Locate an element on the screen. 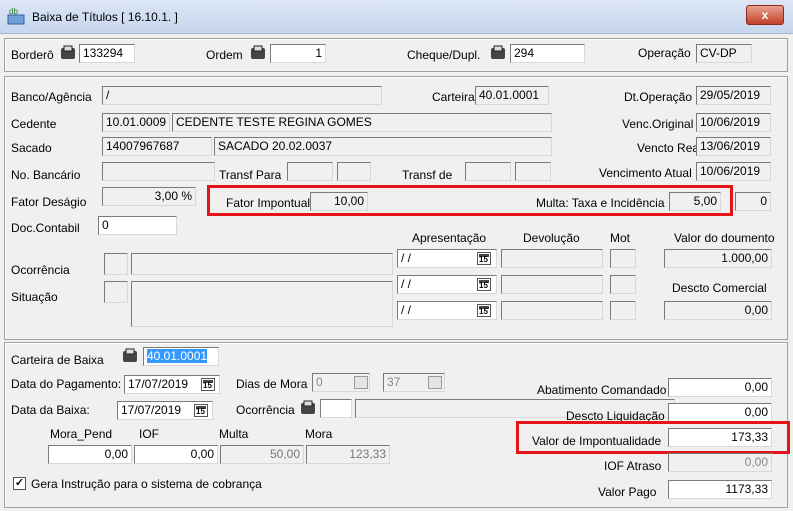  iofatraso-field: 0,00 is located at coordinates (720, 462).